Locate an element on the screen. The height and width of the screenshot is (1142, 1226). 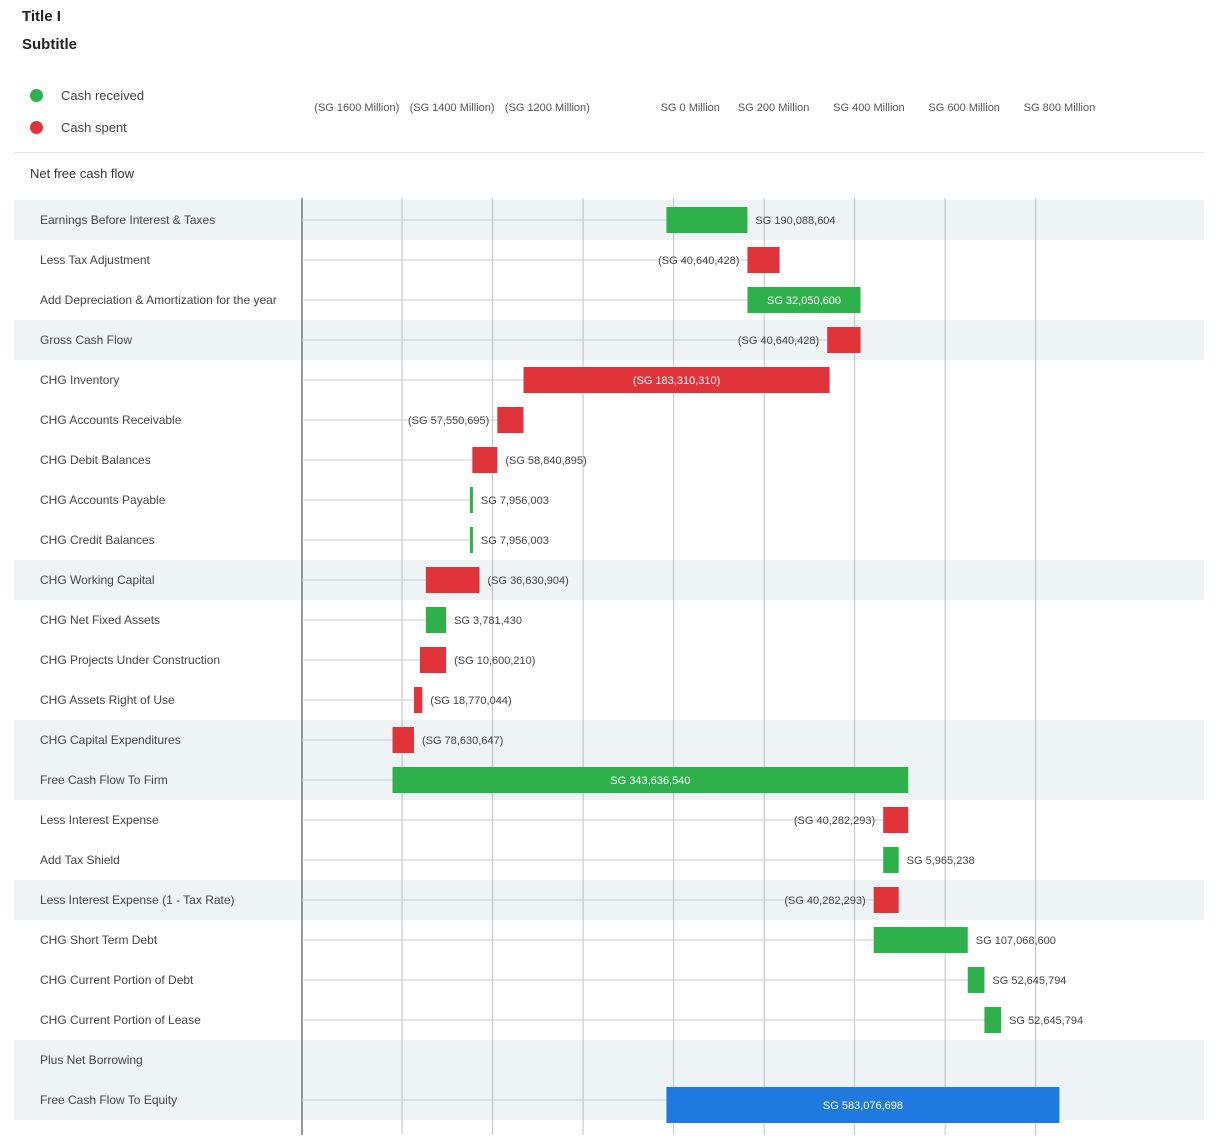
row-label: Earnings Before Interest & Taxes is located at coordinates (127, 220).